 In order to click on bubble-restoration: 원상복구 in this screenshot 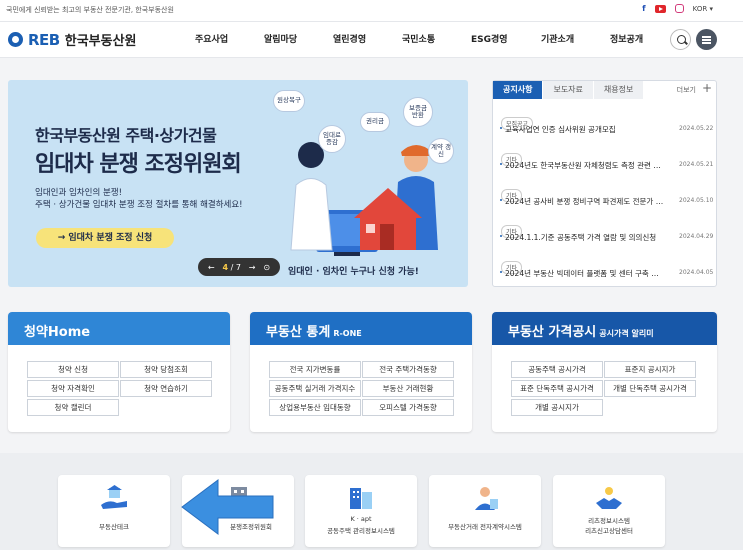, I will do `click(289, 101)`.